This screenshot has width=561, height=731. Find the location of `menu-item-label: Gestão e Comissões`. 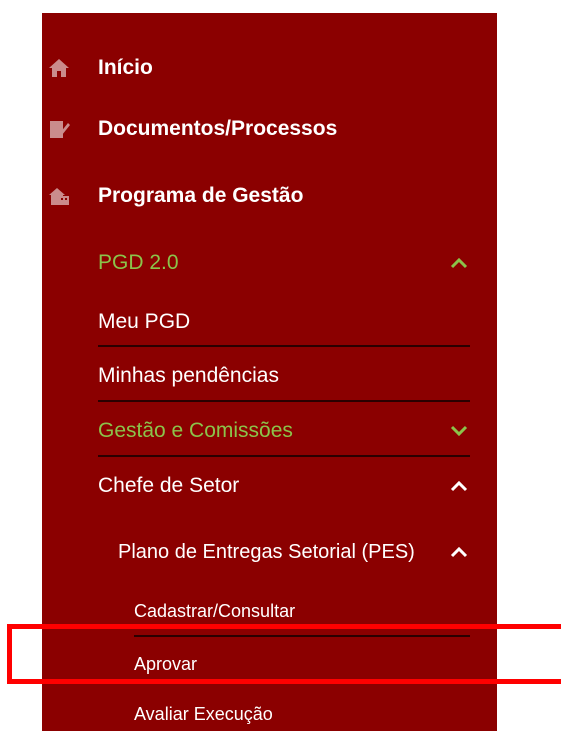

menu-item-label: Gestão e Comissões is located at coordinates (195, 430).